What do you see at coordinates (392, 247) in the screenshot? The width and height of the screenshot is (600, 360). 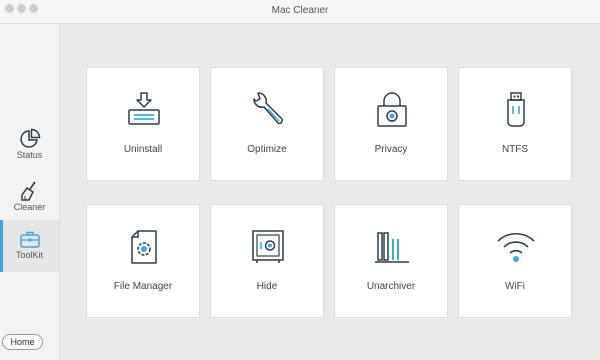 I see `archive-icon` at bounding box center [392, 247].